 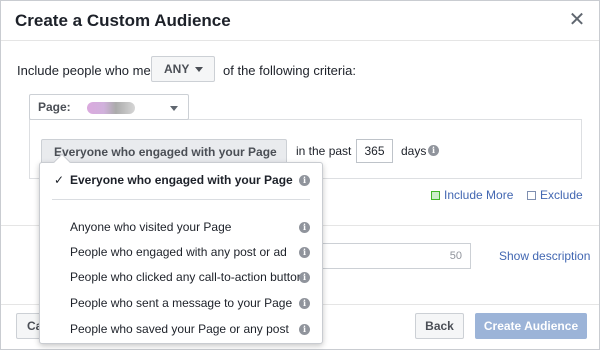 What do you see at coordinates (561, 195) in the screenshot?
I see `exclude-label: Exclude` at bounding box center [561, 195].